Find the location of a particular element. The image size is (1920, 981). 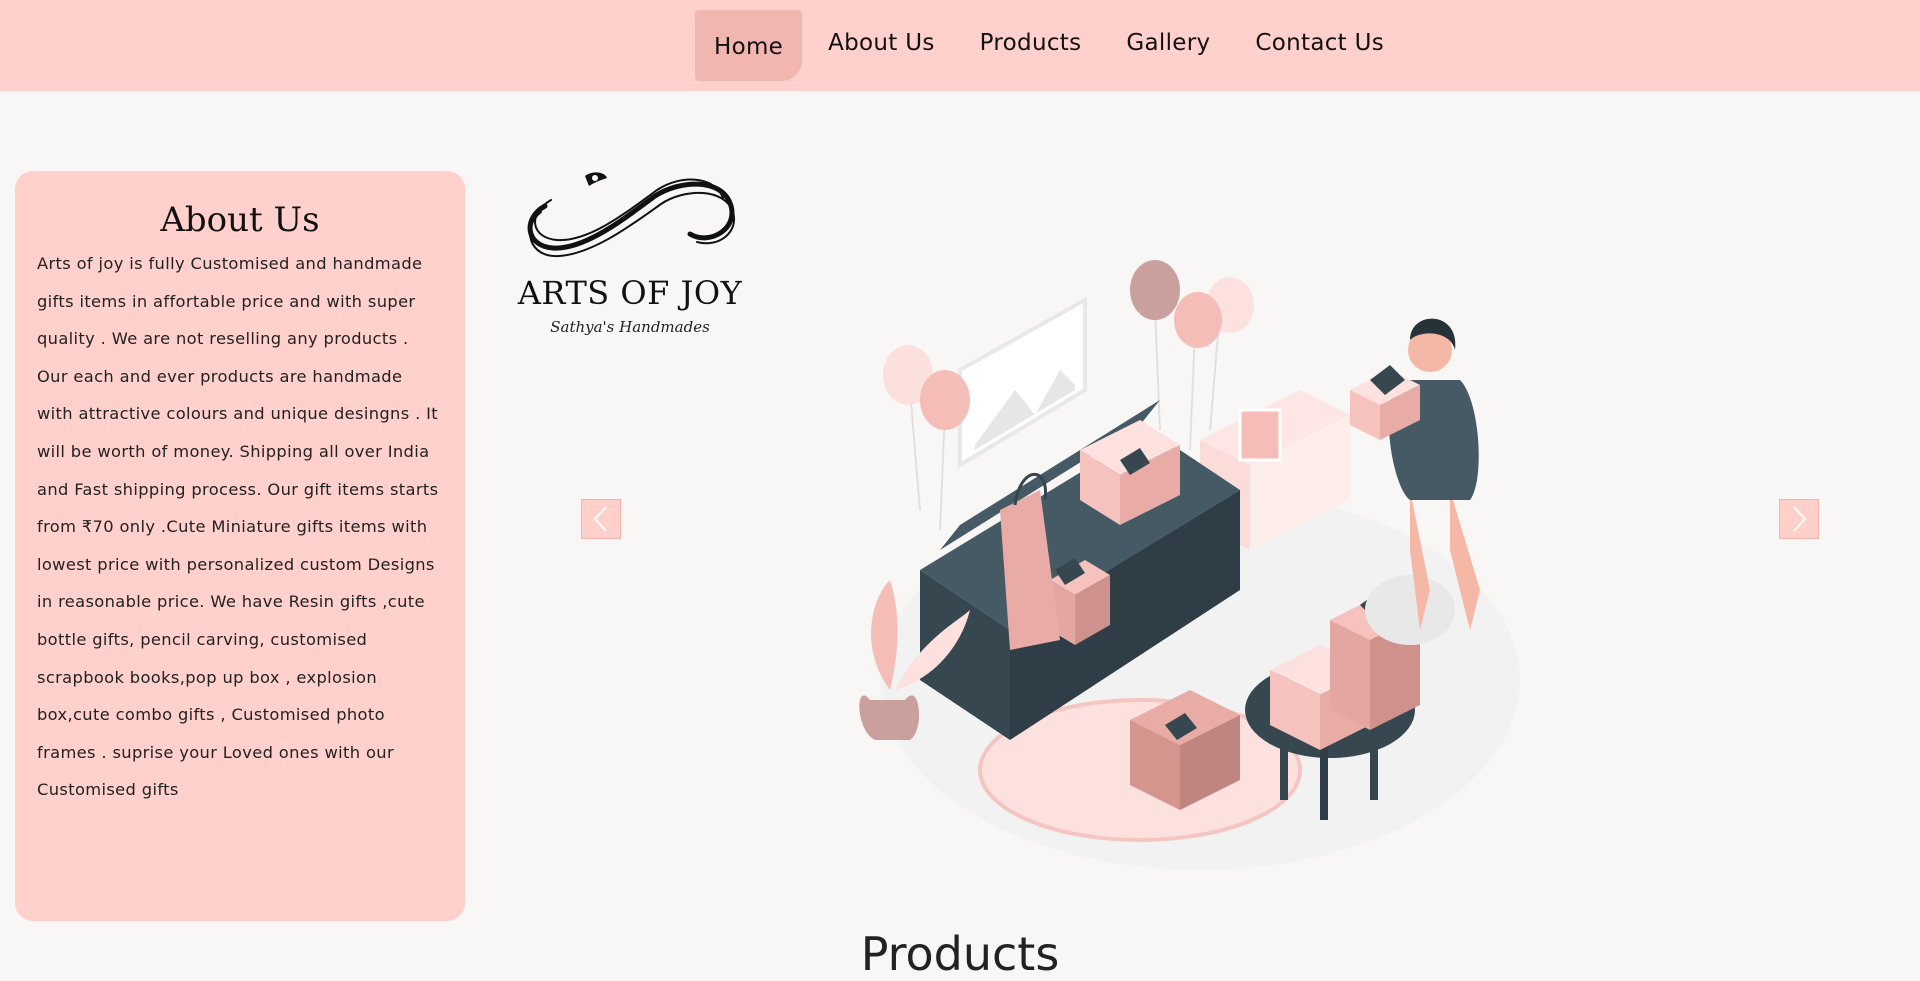

logo-brand-text: ARTS OF JOY is located at coordinates (630, 293).